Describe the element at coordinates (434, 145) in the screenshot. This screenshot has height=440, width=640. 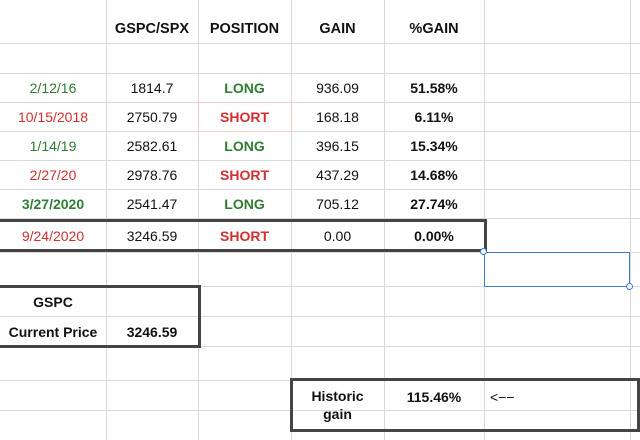
I see `pct-gain-cell: 15.34%` at that location.